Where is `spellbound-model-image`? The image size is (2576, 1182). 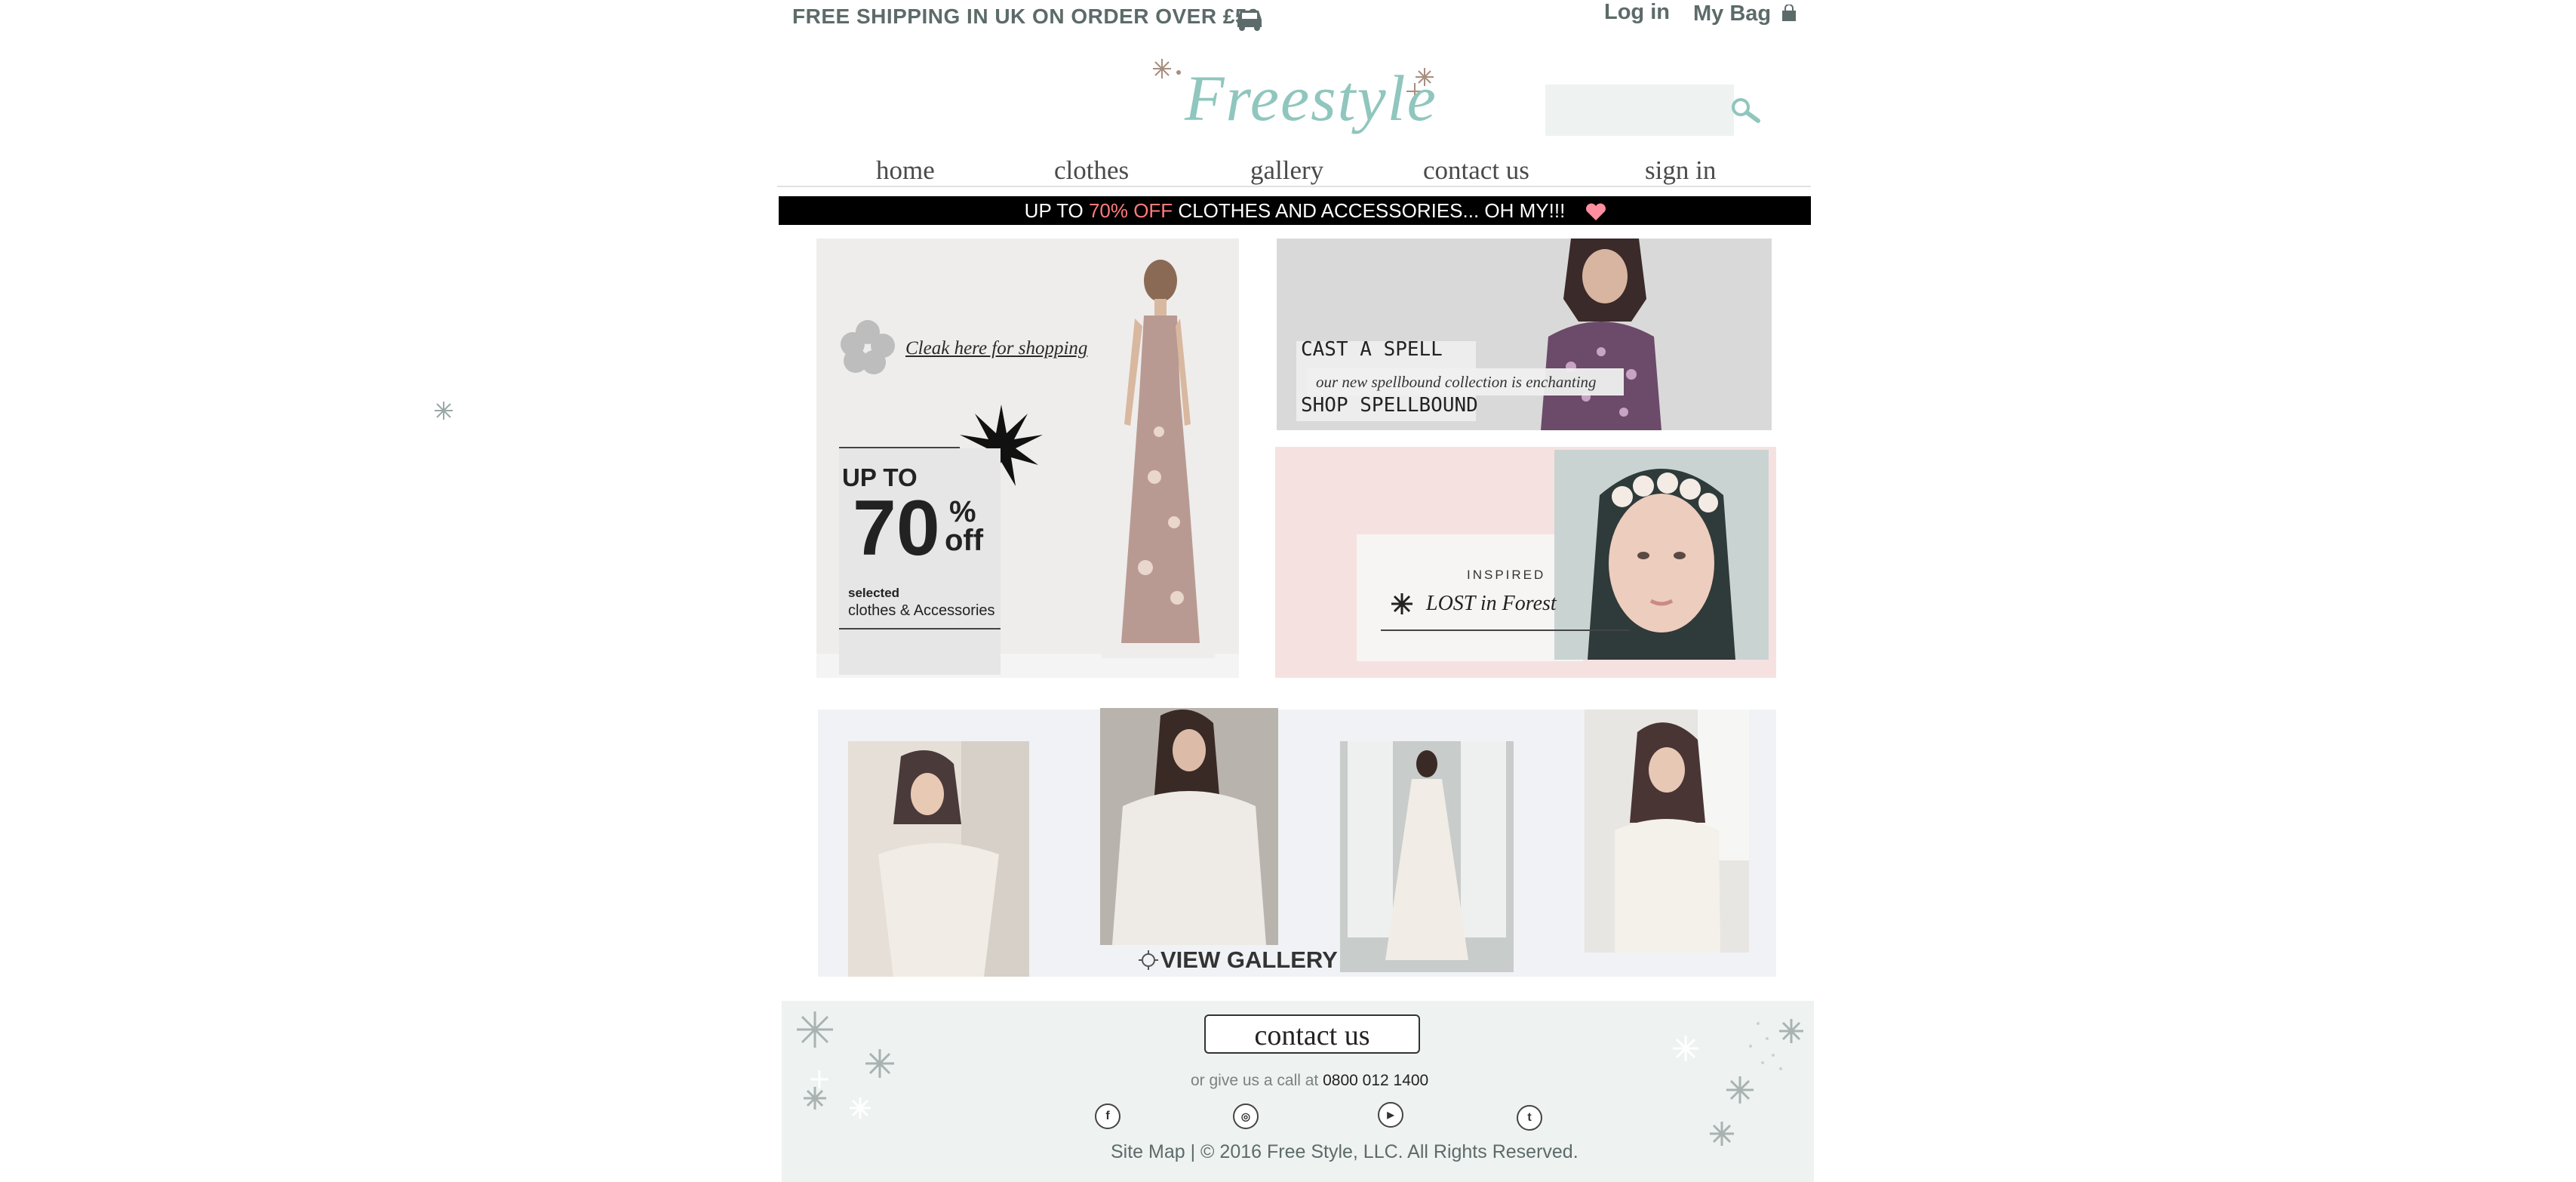 spellbound-model-image is located at coordinates (1593, 335).